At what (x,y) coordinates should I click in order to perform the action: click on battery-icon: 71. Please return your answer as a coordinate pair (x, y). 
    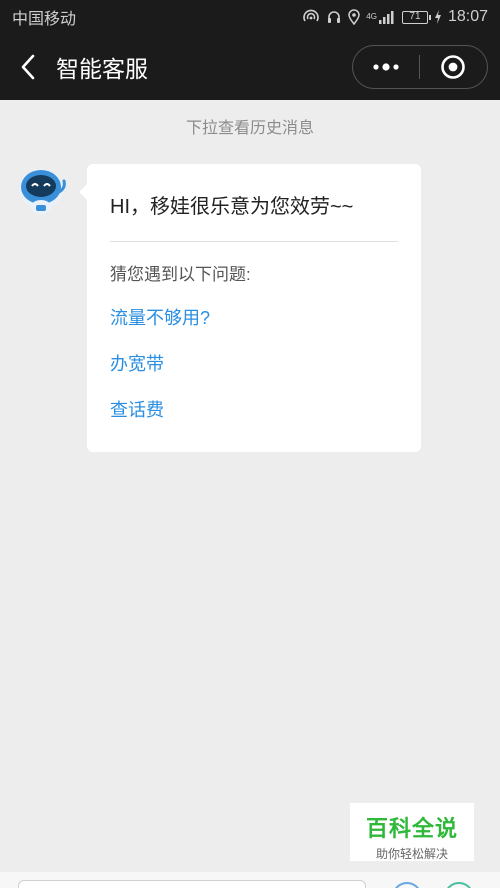
    Looking at the image, I should click on (416, 17).